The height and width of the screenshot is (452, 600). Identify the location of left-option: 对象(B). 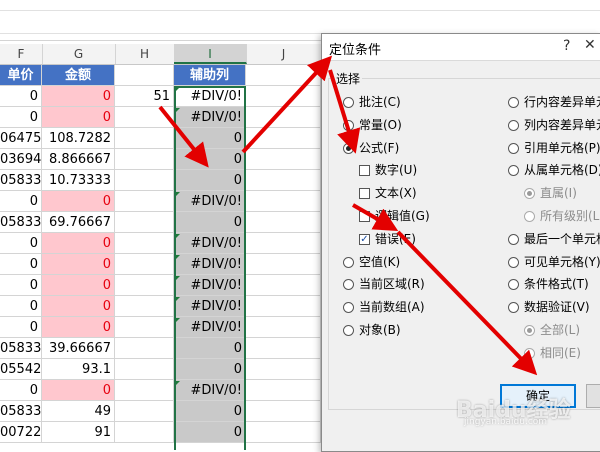
(372, 330).